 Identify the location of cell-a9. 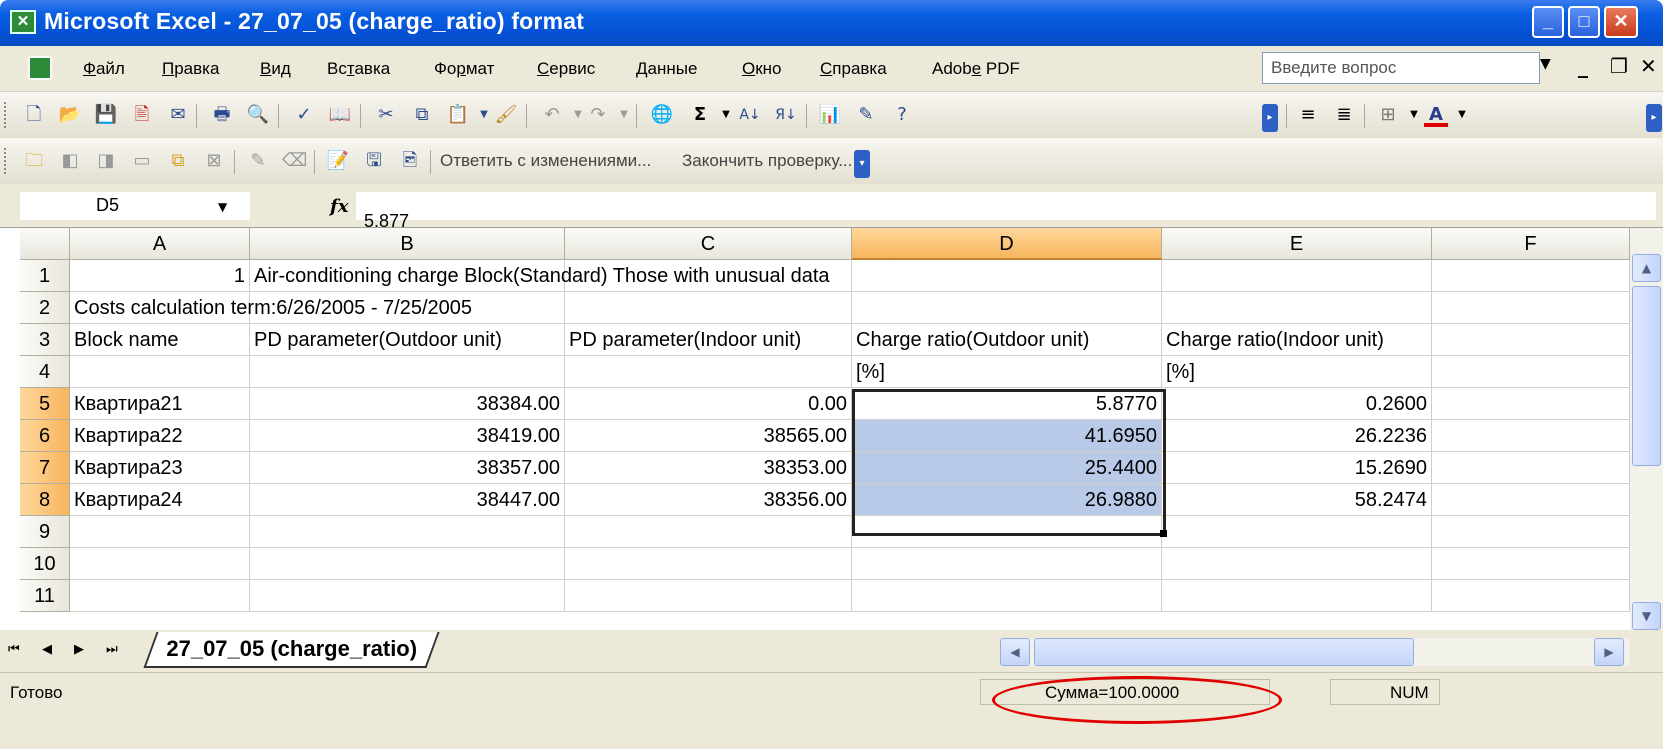
(160, 532).